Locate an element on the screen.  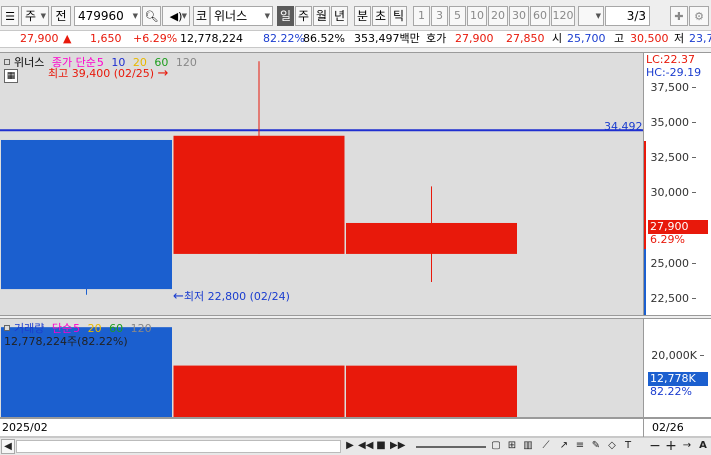
period-day: 일 is located at coordinates (285, 16).